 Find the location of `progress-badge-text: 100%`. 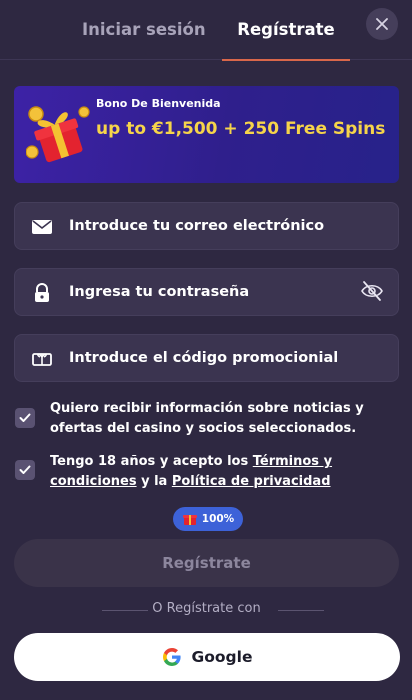

progress-badge-text: 100% is located at coordinates (218, 519).